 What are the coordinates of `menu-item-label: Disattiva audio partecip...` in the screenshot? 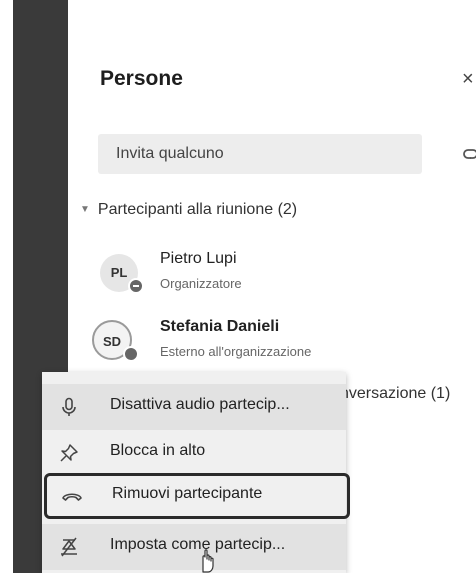 It's located at (200, 404).